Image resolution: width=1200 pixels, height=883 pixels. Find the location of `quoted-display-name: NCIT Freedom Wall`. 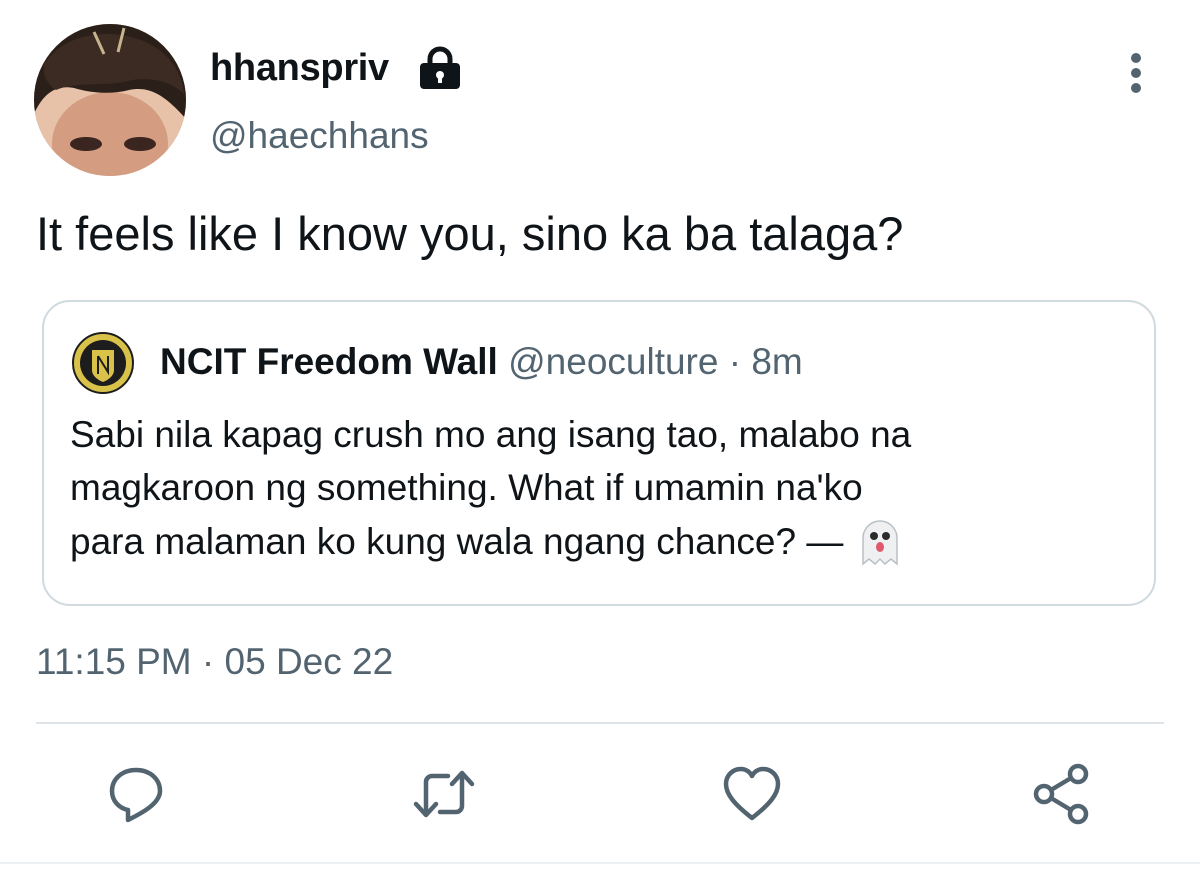

quoted-display-name: NCIT Freedom Wall is located at coordinates (329, 361).